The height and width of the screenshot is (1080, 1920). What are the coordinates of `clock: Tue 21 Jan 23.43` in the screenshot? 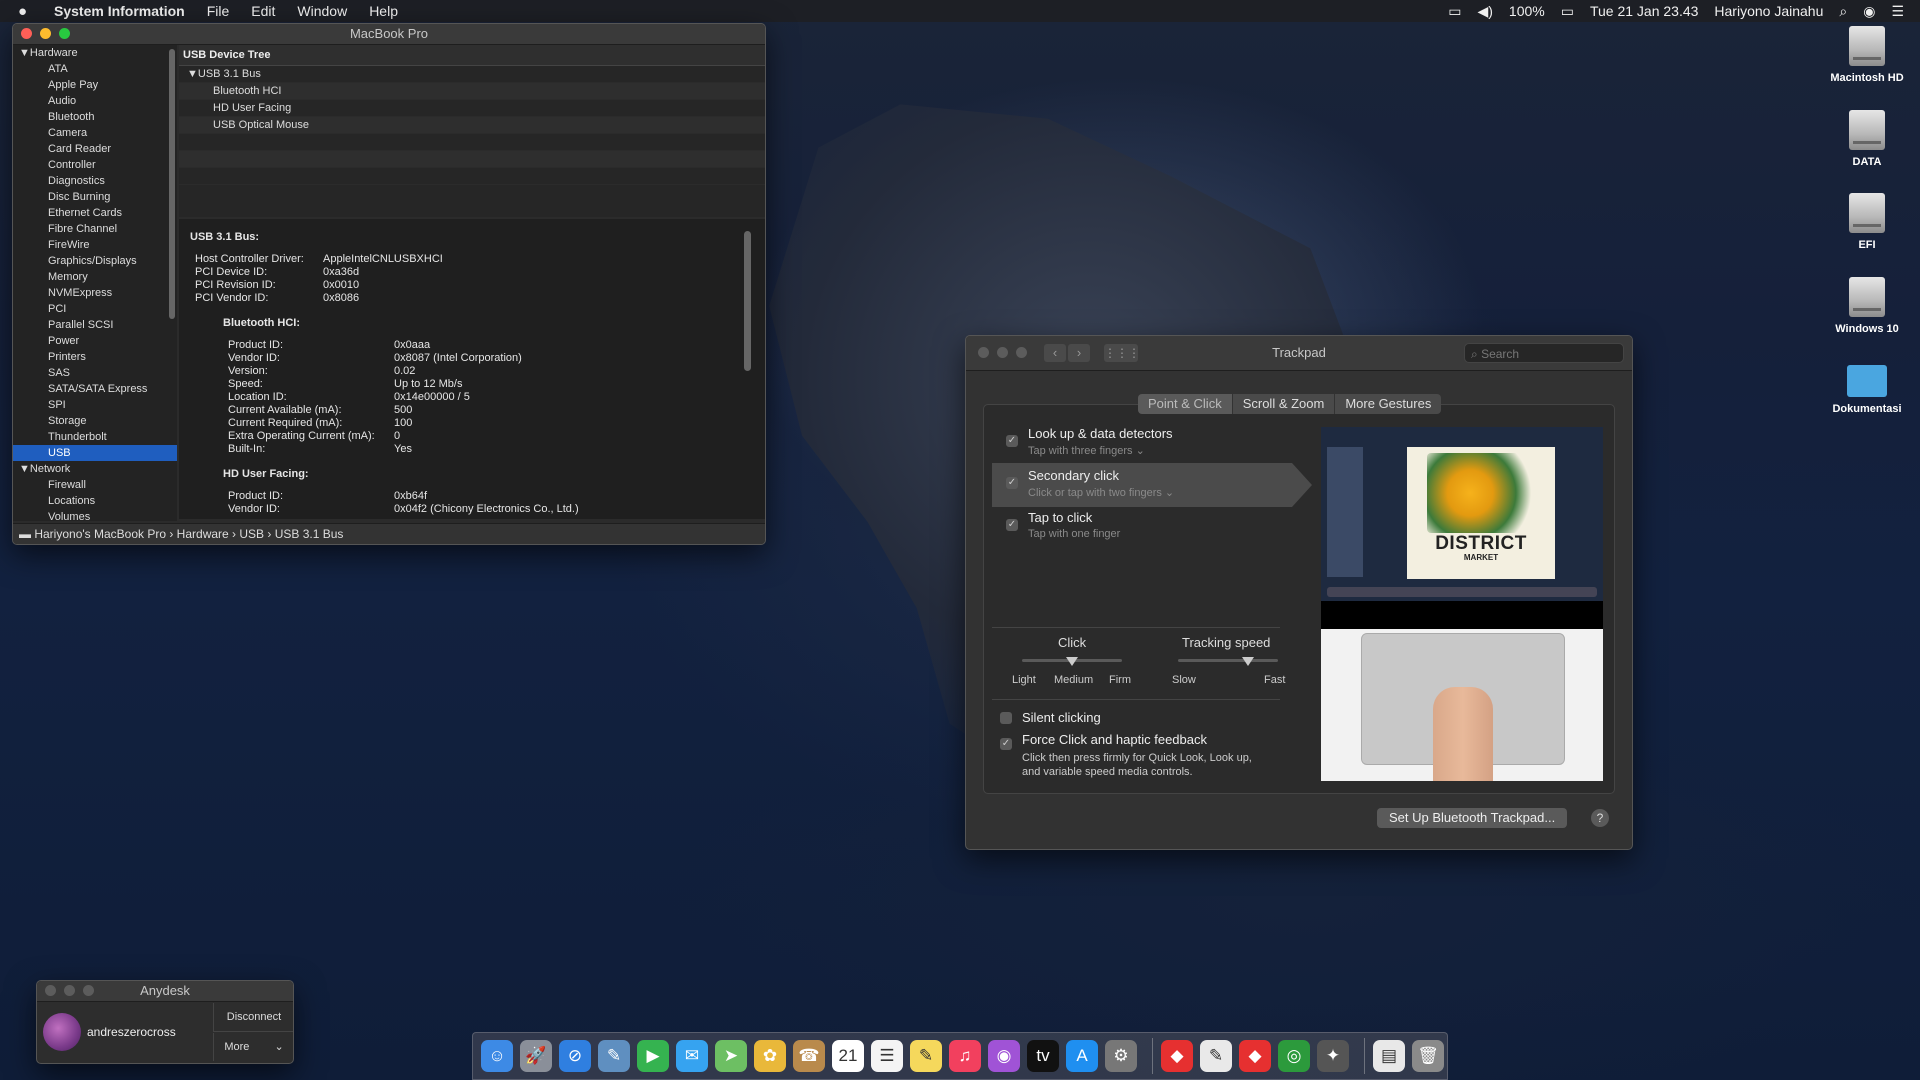 It's located at (1644, 11).